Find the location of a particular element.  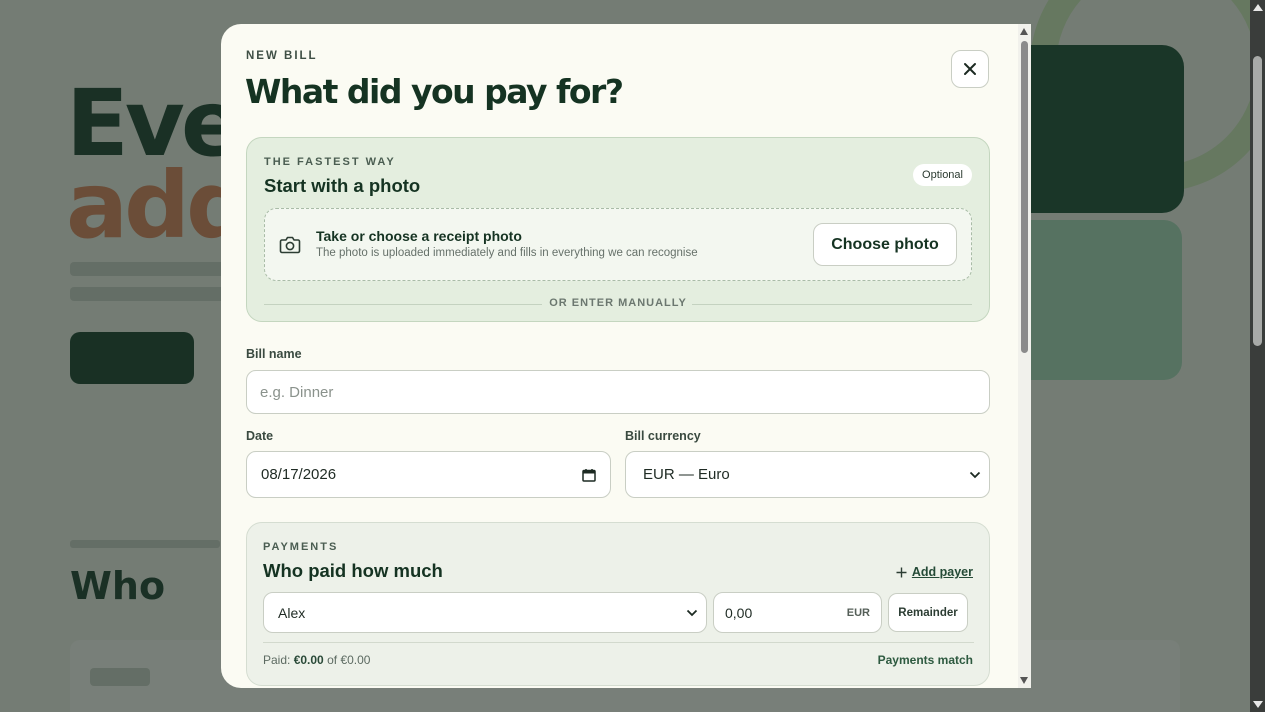

payments-divider is located at coordinates (618, 642).